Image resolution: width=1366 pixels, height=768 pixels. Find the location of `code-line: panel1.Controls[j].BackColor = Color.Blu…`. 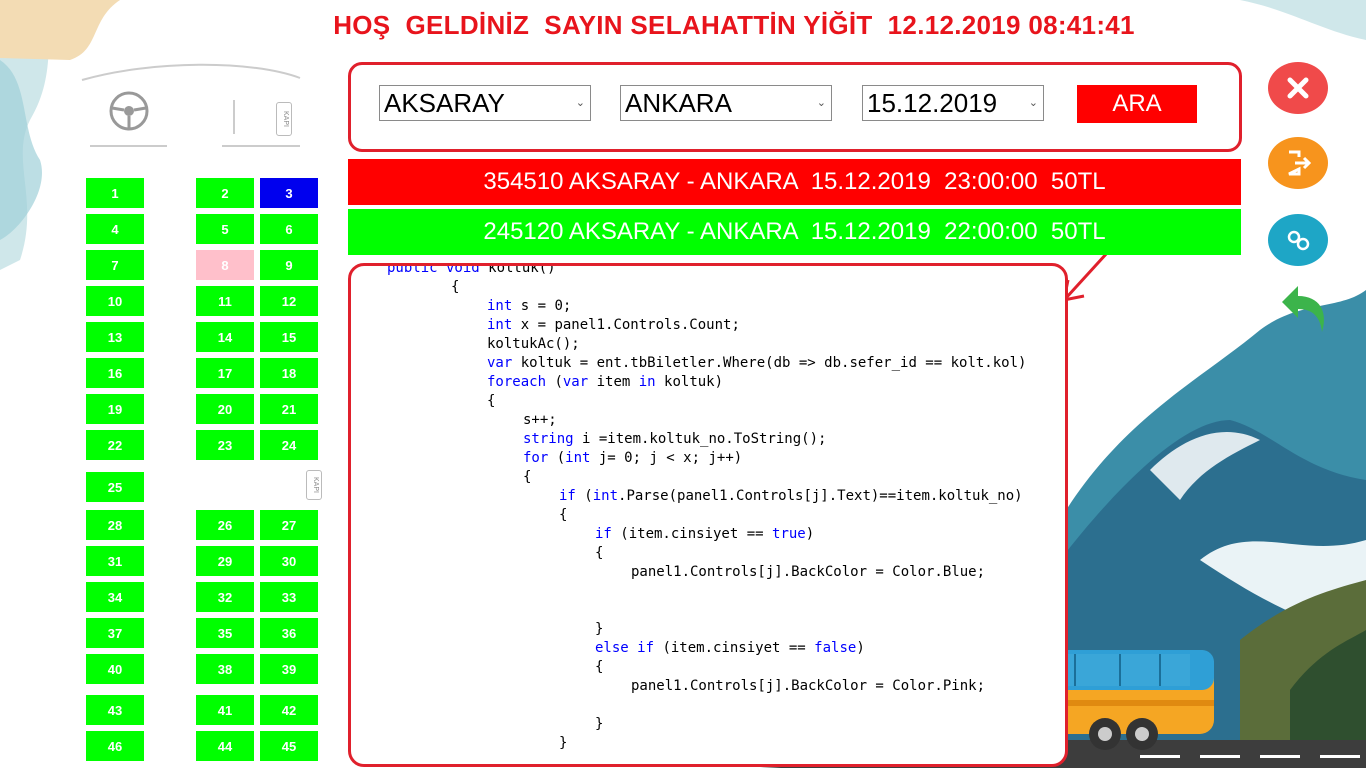

code-line: panel1.Controls[j].BackColor = Color.Blu… is located at coordinates (808, 572).